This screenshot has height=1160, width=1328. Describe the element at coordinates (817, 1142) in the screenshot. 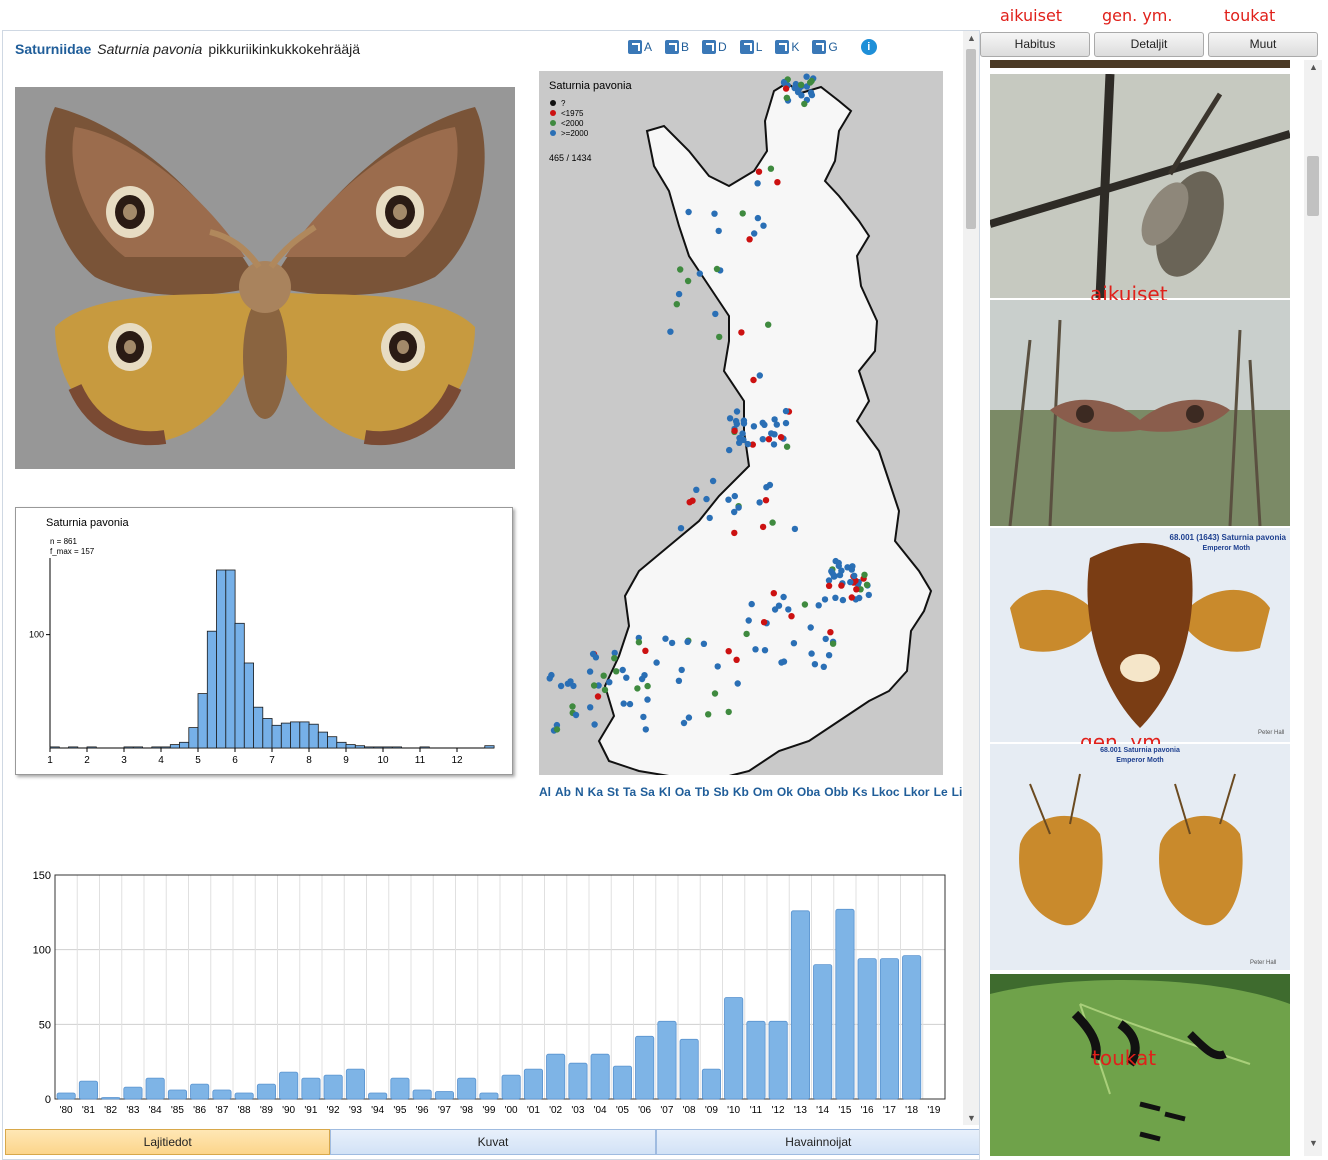

I see `tab-havainnoijat: Havainnoijat` at that location.